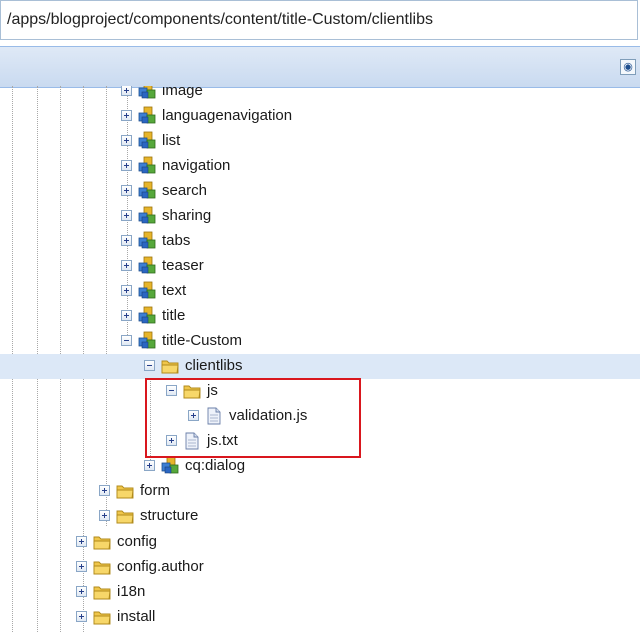  Describe the element at coordinates (176, 240) in the screenshot. I see `tree-node-label: tabs` at that location.